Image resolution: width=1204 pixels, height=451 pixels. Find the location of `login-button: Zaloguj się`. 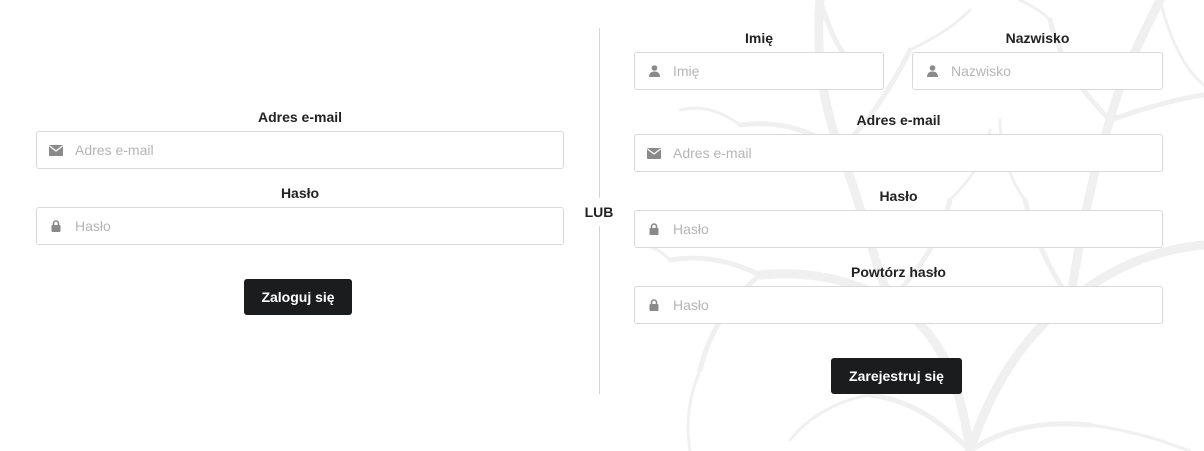

login-button: Zaloguj się is located at coordinates (298, 297).